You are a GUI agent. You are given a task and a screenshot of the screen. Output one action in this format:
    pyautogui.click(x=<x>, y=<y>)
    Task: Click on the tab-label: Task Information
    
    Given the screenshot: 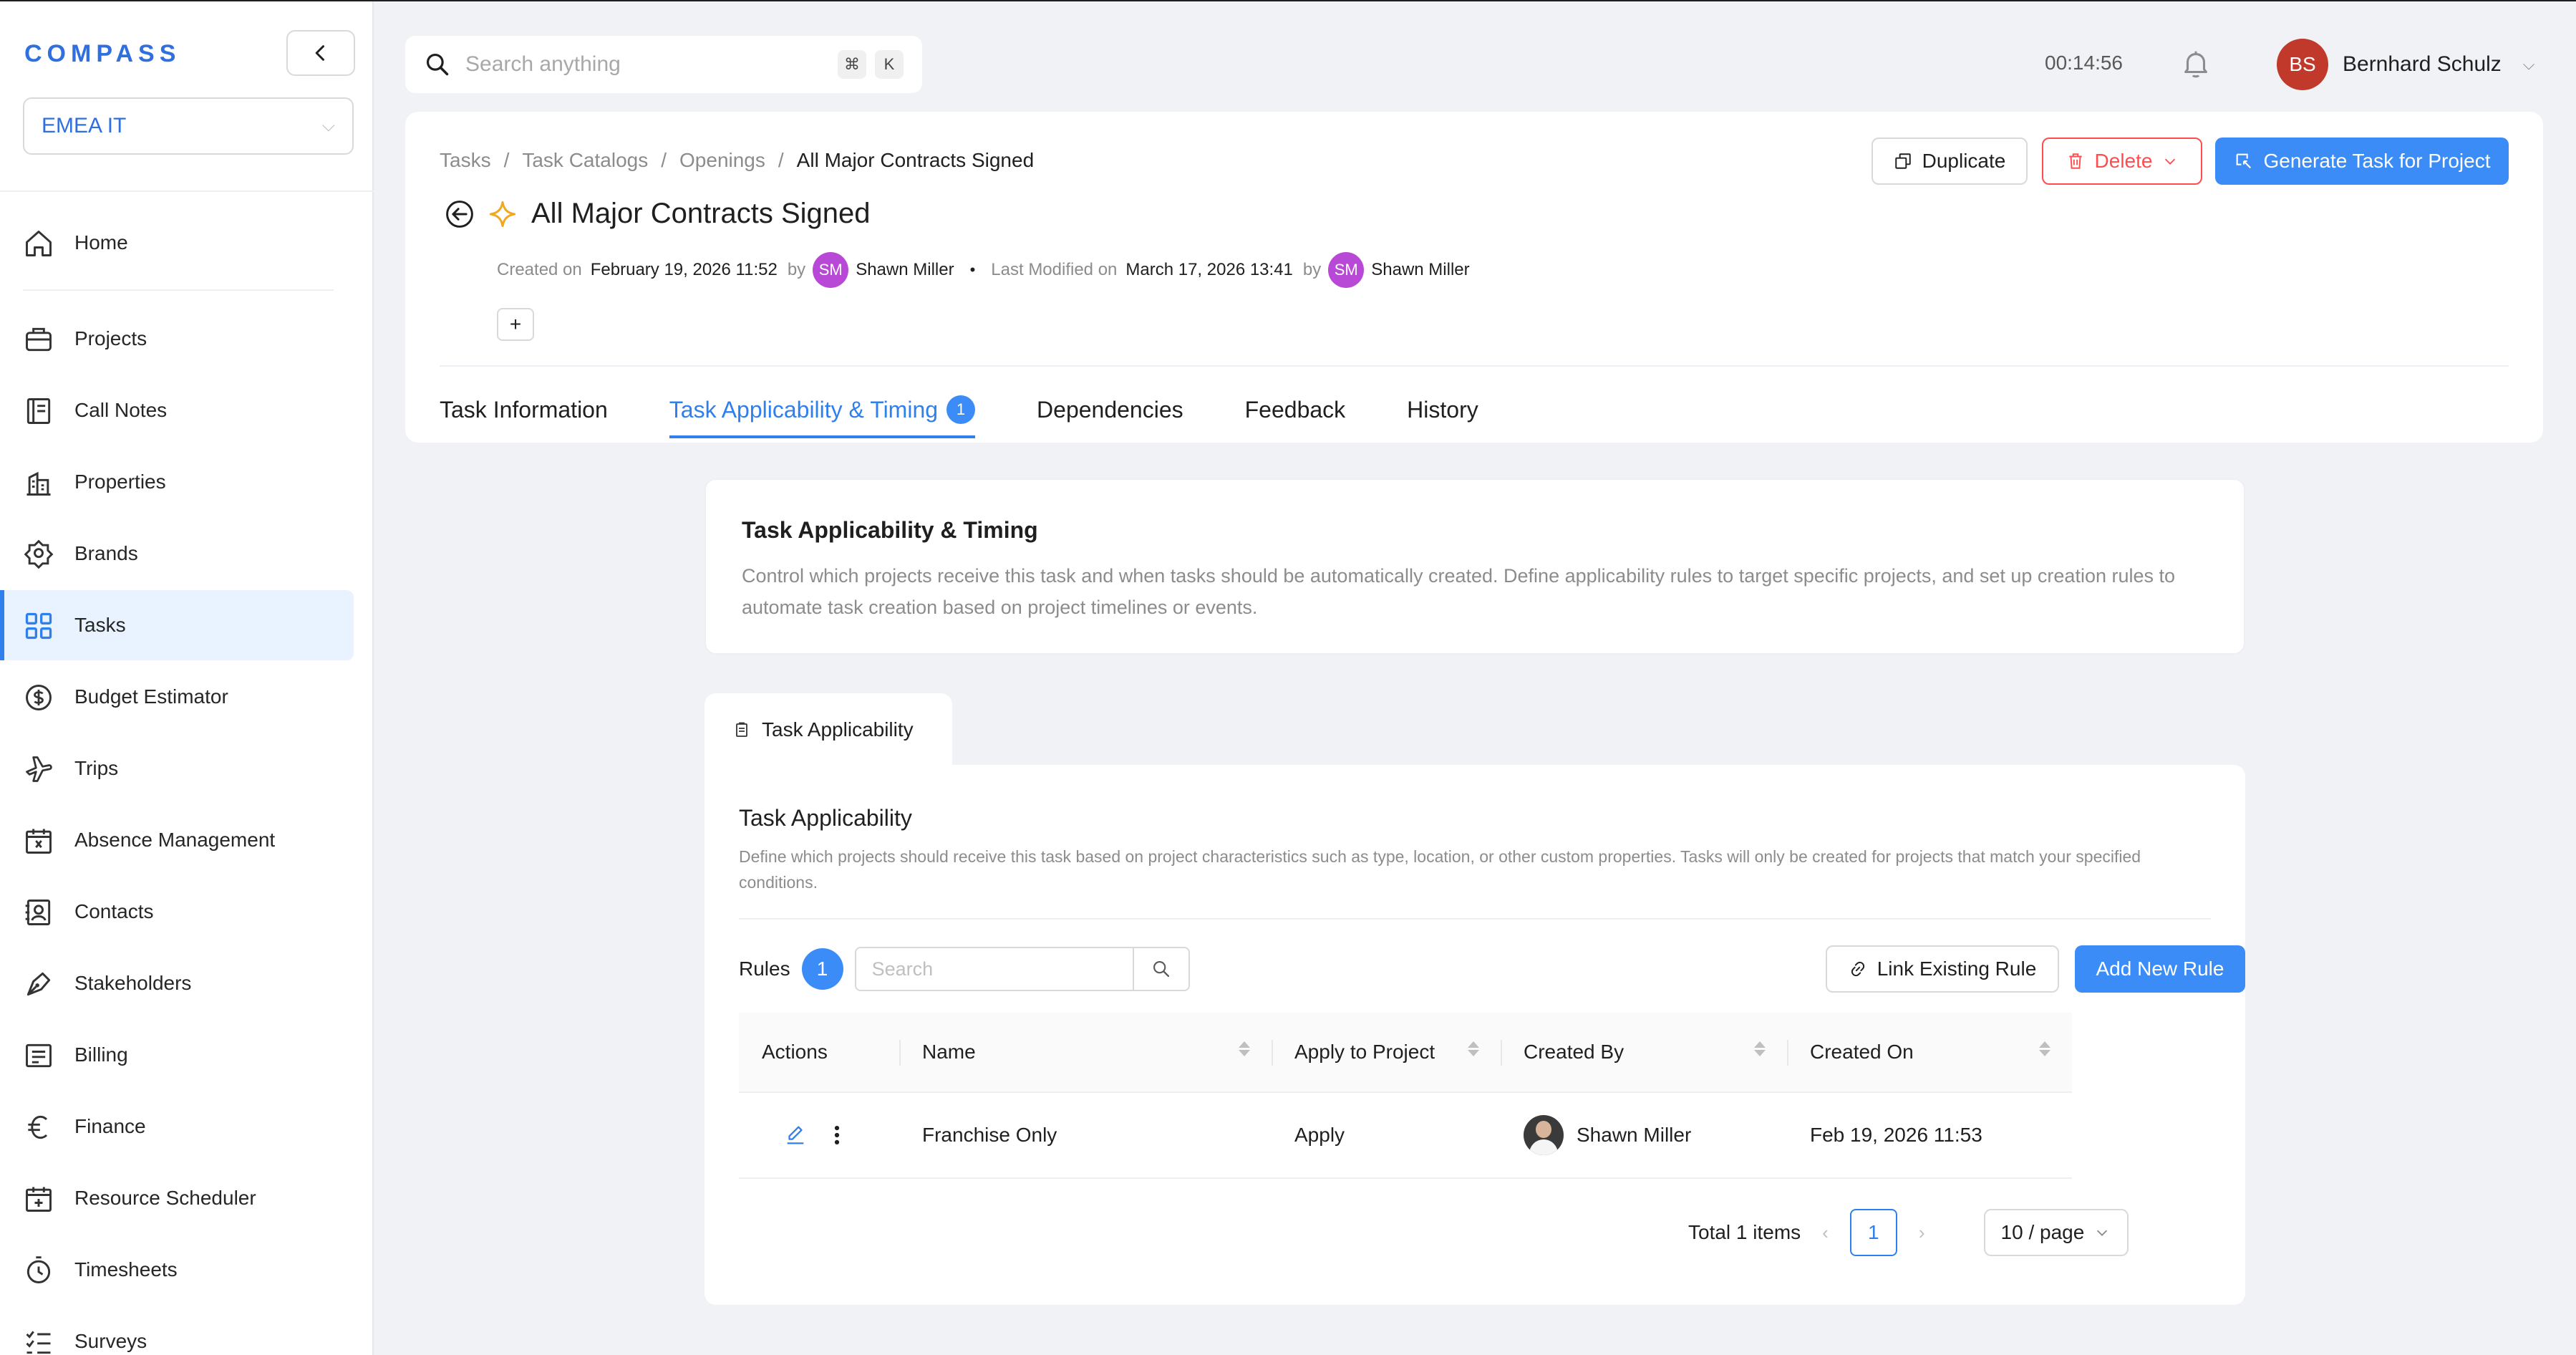 What is the action you would take?
    pyautogui.click(x=524, y=409)
    